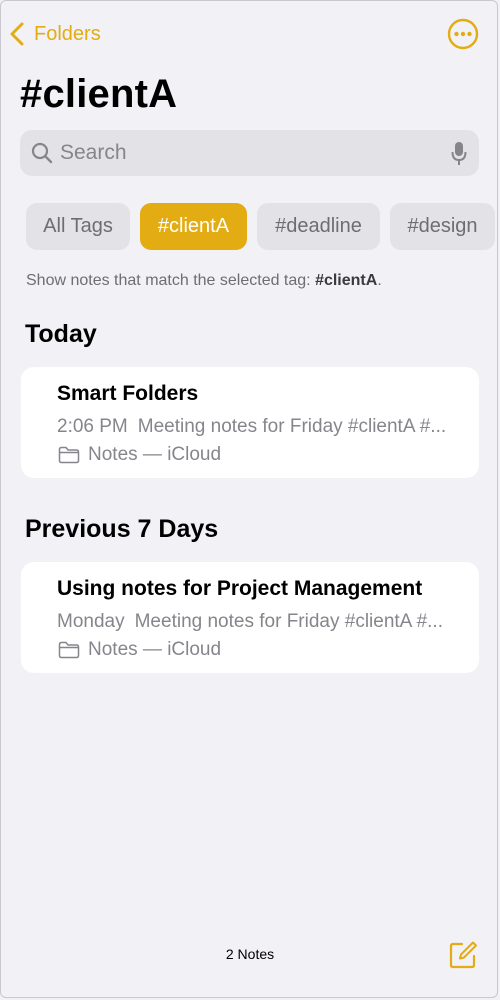  I want to click on hint-suffix: ., so click(379, 280).